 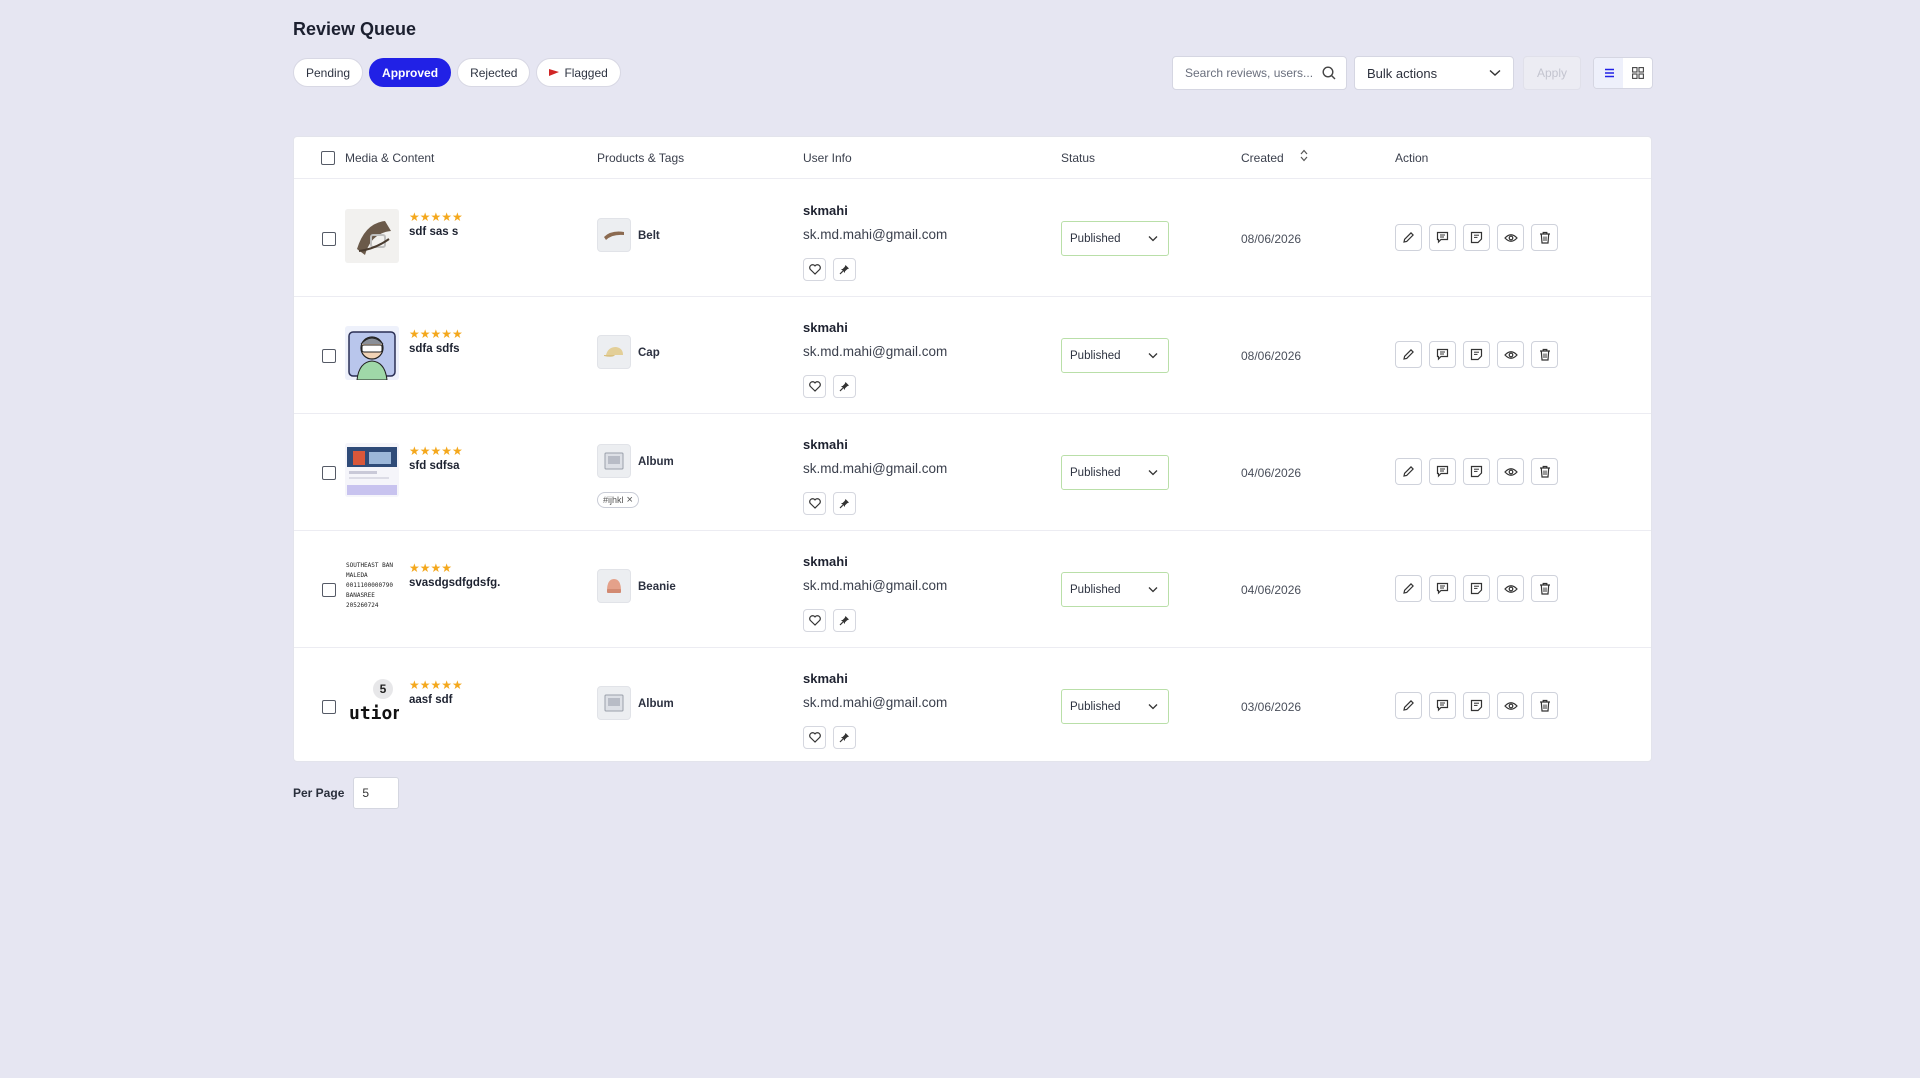 I want to click on close-icon: ×, so click(x=630, y=500).